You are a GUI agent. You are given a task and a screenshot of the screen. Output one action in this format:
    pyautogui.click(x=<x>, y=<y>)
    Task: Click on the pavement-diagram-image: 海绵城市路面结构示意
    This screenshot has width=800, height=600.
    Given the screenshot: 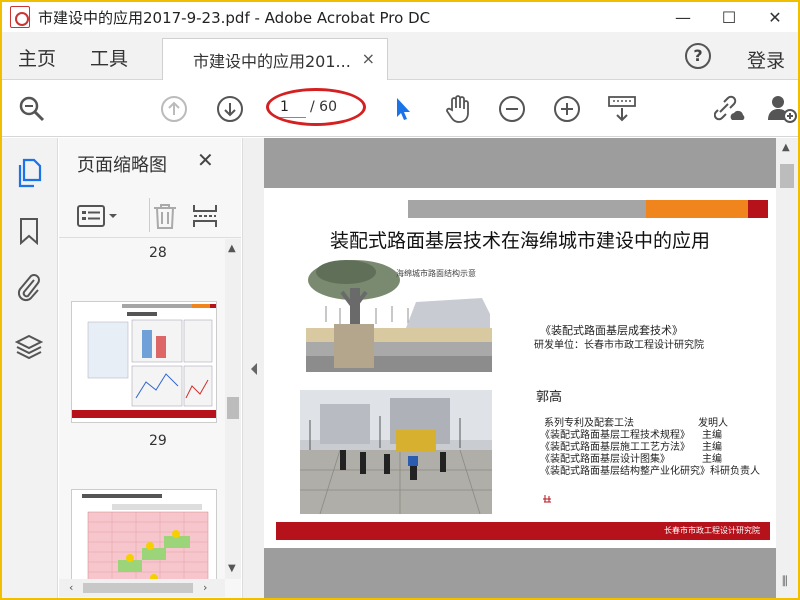 What is the action you would take?
    pyautogui.click(x=399, y=315)
    